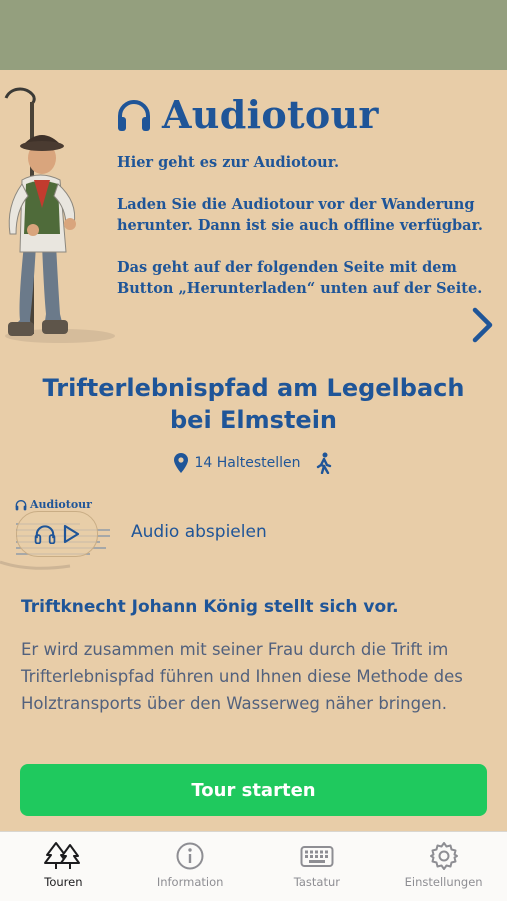 This screenshot has width=507, height=901. I want to click on audio-play-button, so click(57, 534).